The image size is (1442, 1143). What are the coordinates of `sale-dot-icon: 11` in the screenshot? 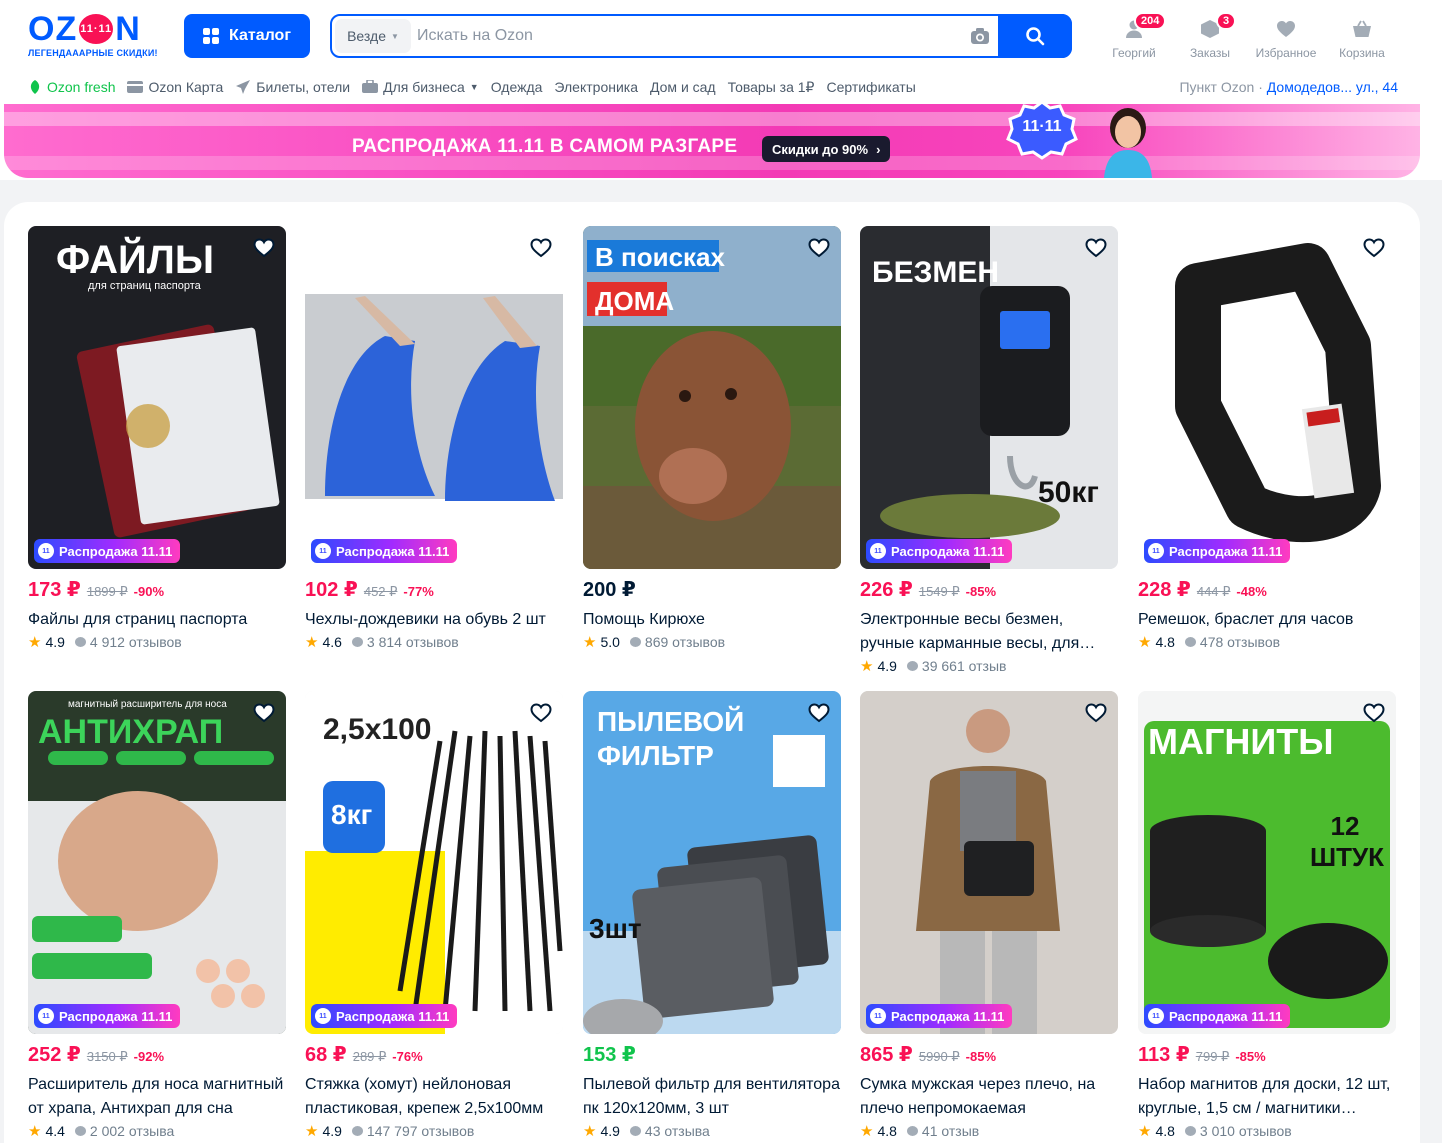 It's located at (323, 551).